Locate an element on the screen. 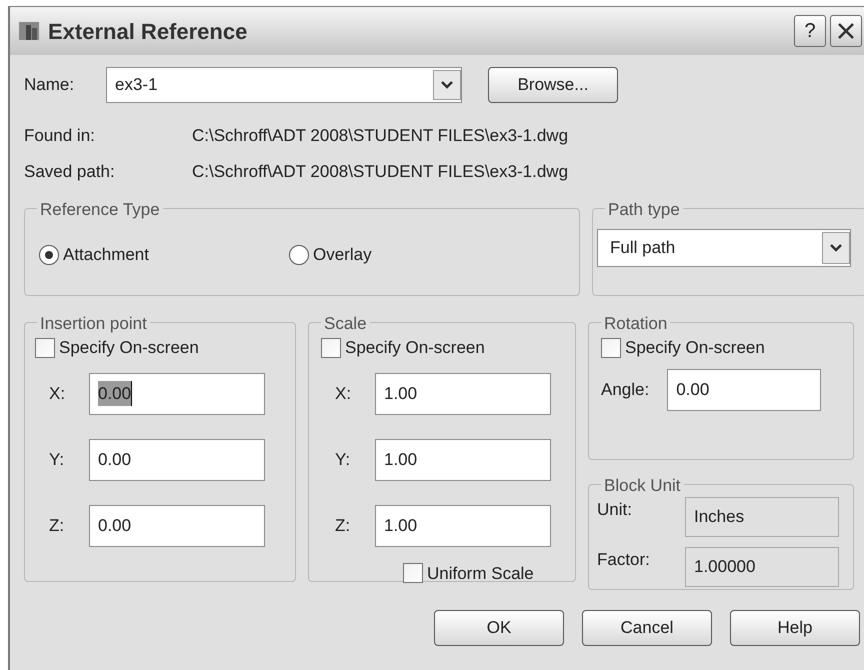 This screenshot has width=864, height=670. readonly-field: 1.00000 is located at coordinates (762, 567).